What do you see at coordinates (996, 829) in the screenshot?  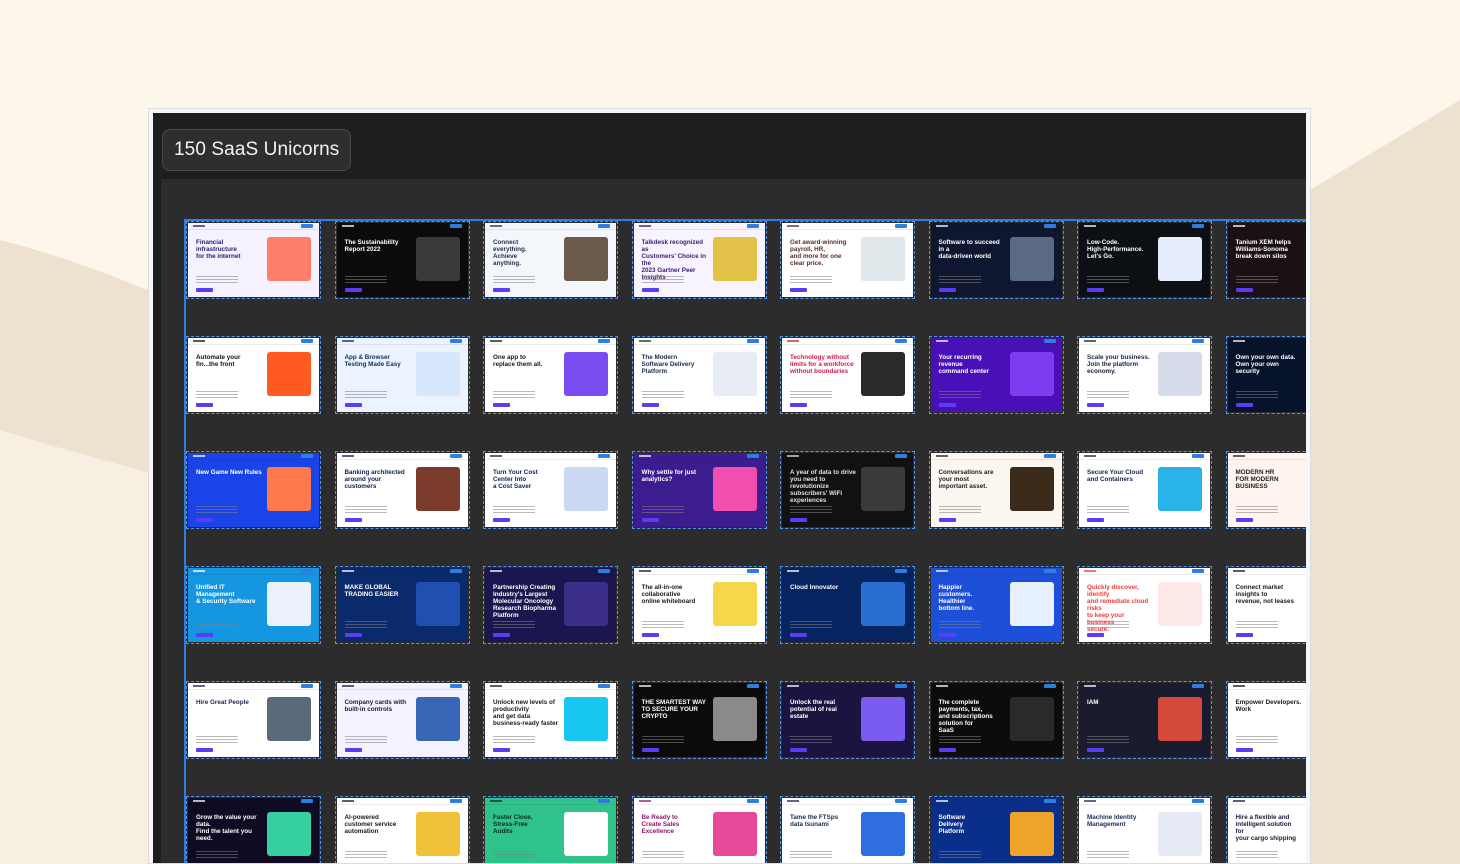 I see `website-thumbnail: Software Delivery Platform` at bounding box center [996, 829].